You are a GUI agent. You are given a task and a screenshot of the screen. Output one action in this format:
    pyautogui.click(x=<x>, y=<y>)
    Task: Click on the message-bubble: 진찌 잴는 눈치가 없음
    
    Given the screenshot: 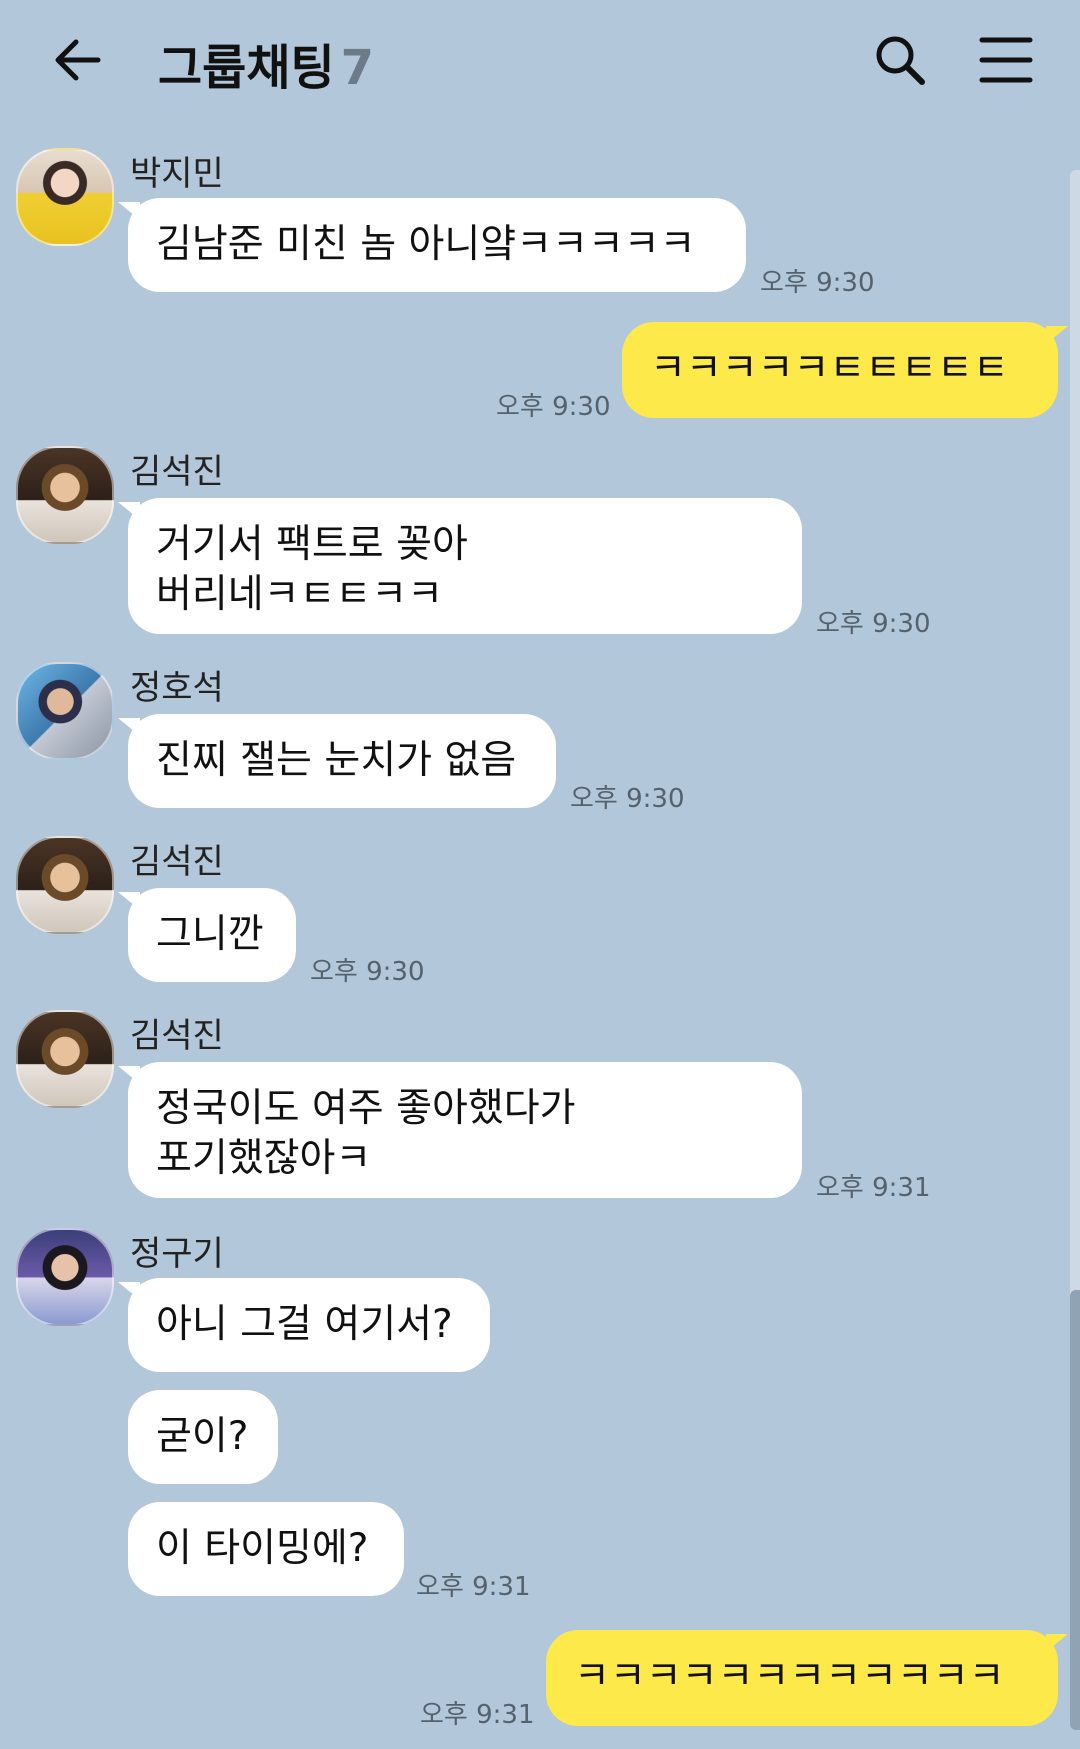 What is the action you would take?
    pyautogui.click(x=337, y=761)
    